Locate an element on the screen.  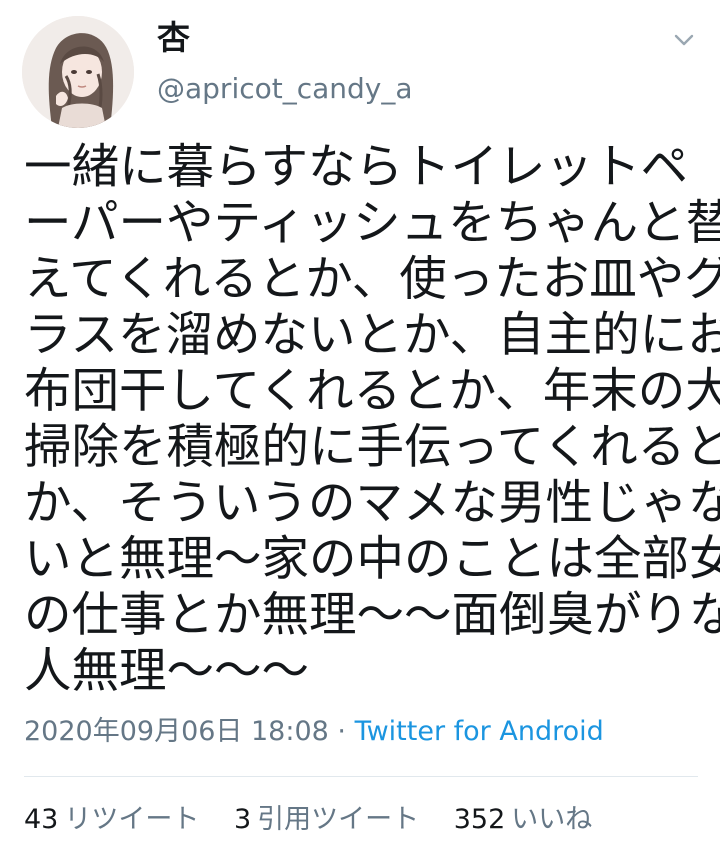
avatar is located at coordinates (78, 72).